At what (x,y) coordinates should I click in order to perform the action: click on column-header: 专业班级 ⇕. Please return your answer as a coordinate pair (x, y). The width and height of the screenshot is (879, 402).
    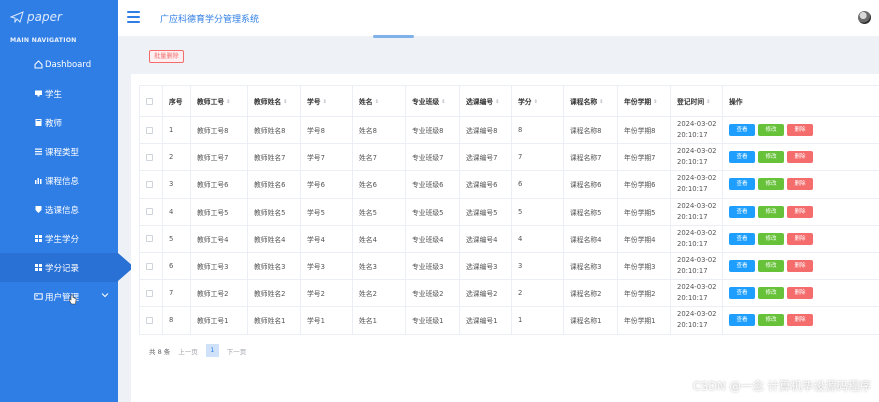
    Looking at the image, I should click on (432, 101).